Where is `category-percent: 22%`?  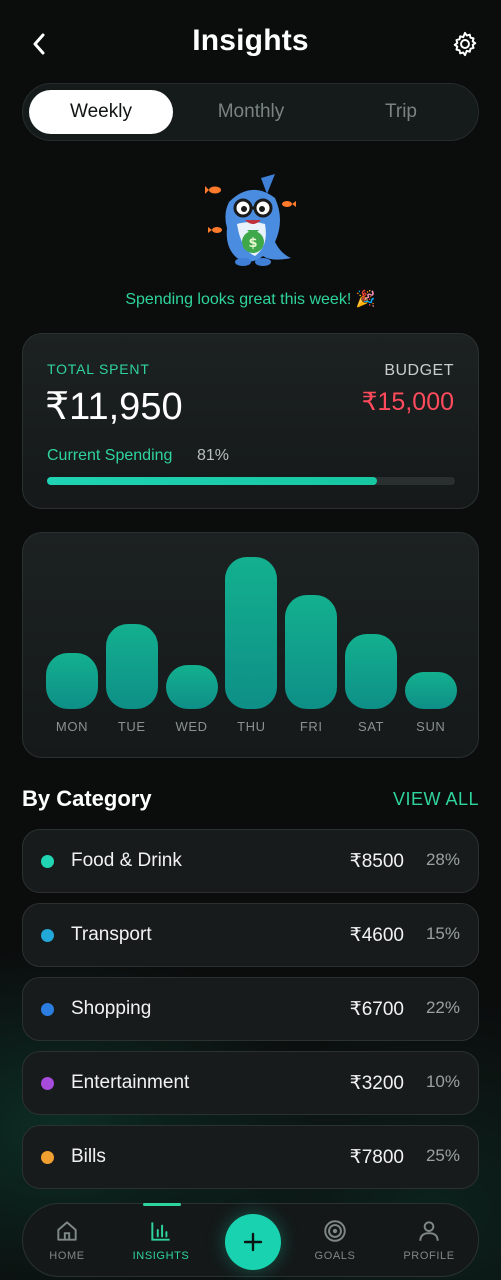
category-percent: 22% is located at coordinates (442, 1007).